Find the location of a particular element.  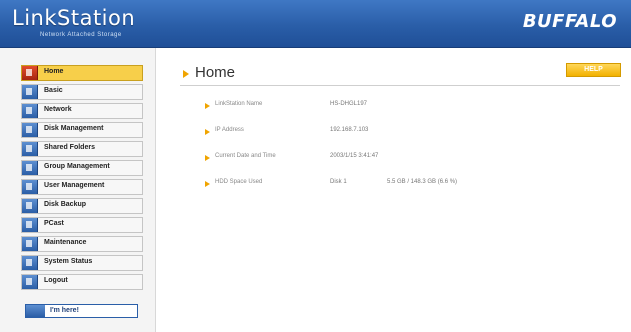

info-value: 192.168.7.103 is located at coordinates (349, 130).